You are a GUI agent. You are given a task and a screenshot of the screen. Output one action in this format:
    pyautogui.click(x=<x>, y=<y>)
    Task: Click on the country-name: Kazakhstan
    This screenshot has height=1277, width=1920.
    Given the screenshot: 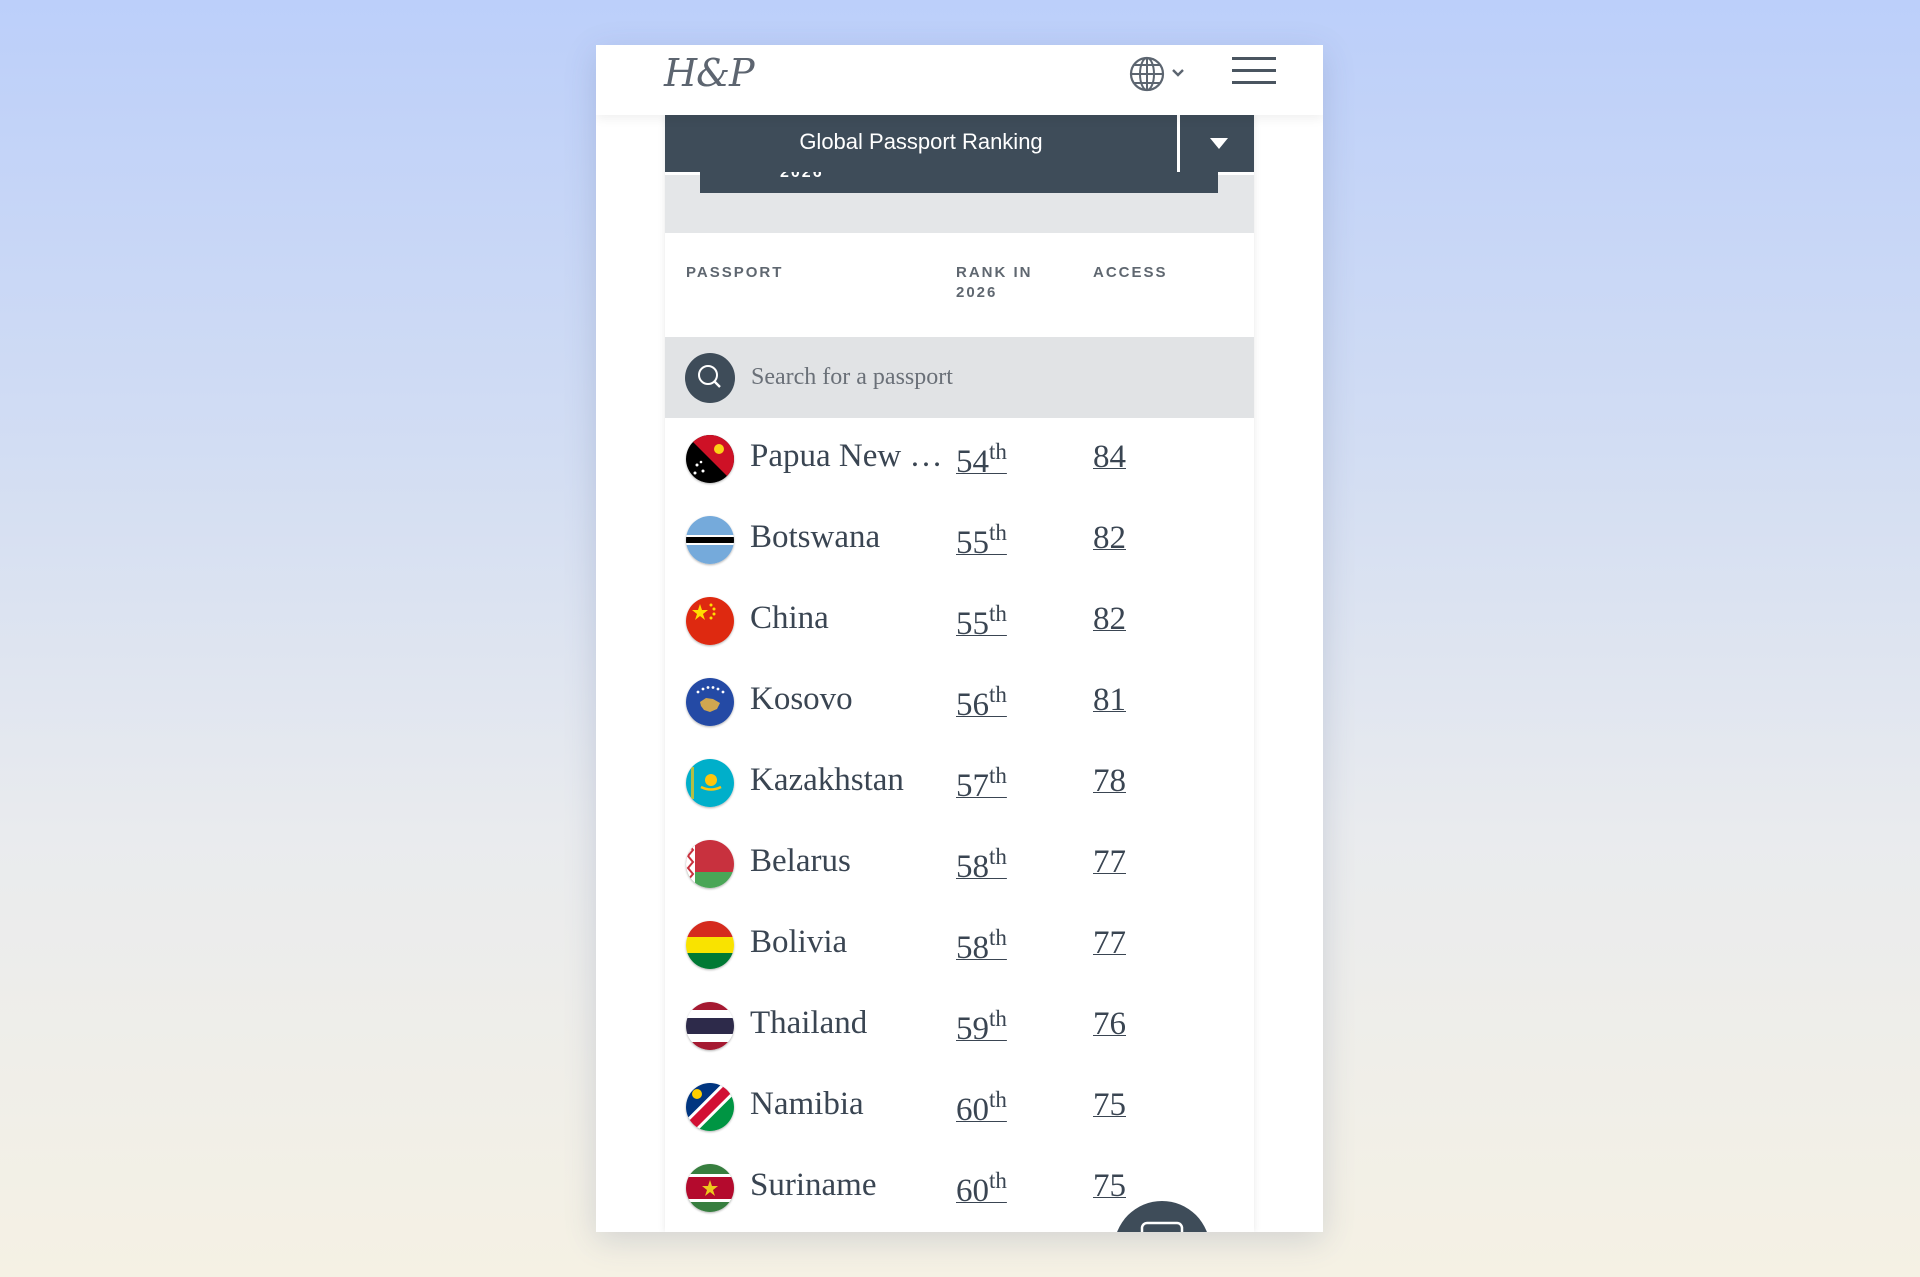 What is the action you would take?
    pyautogui.click(x=827, y=780)
    